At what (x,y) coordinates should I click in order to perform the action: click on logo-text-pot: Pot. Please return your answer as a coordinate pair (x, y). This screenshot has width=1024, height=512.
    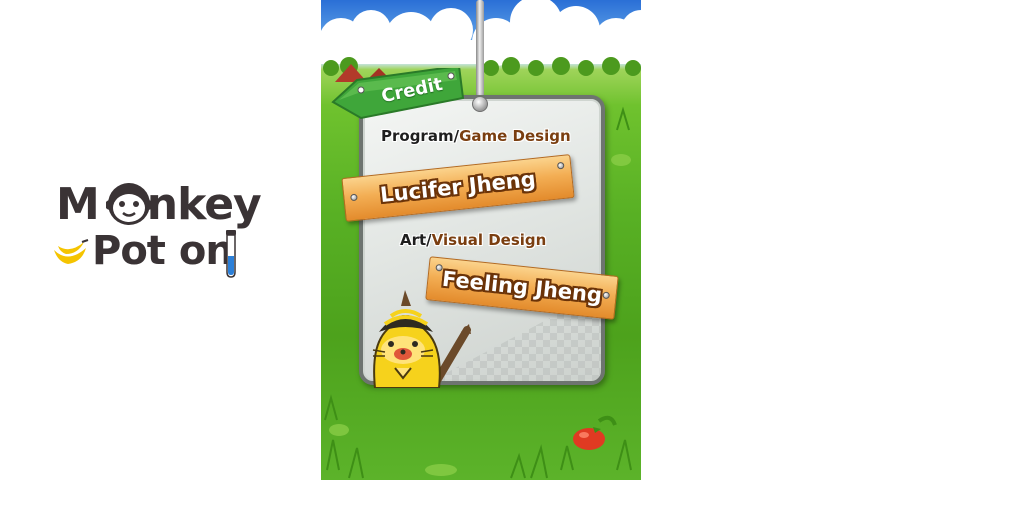
    Looking at the image, I should click on (129, 251).